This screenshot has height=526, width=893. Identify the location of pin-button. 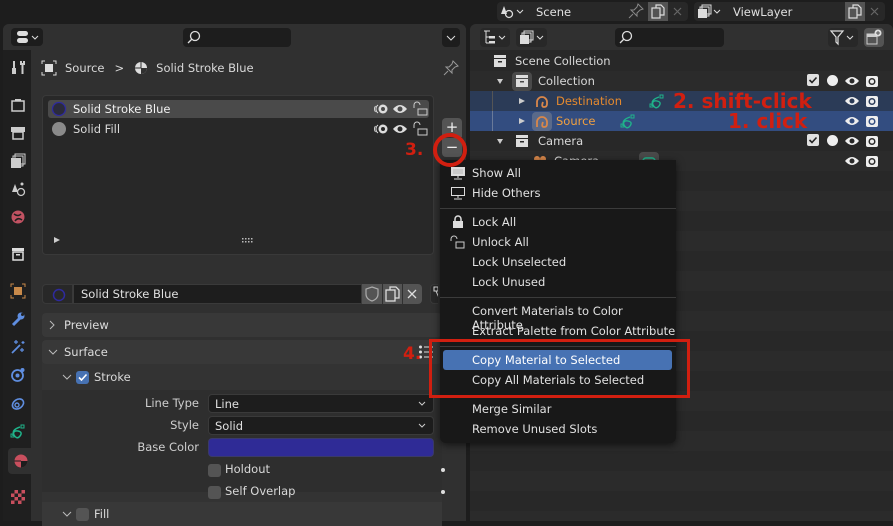
(451, 68).